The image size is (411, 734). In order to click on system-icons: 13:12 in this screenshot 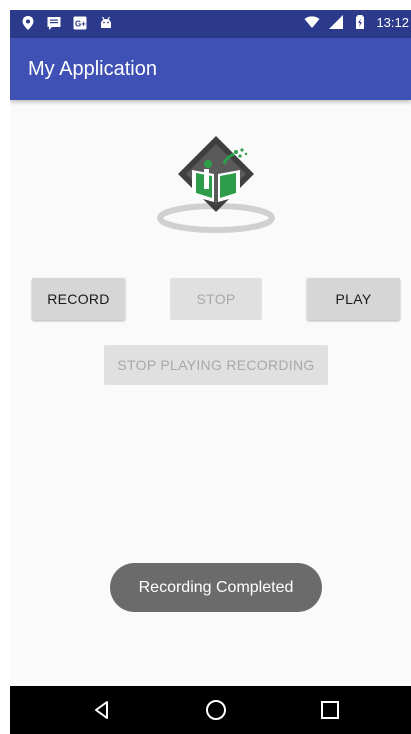, I will do `click(356, 22)`.